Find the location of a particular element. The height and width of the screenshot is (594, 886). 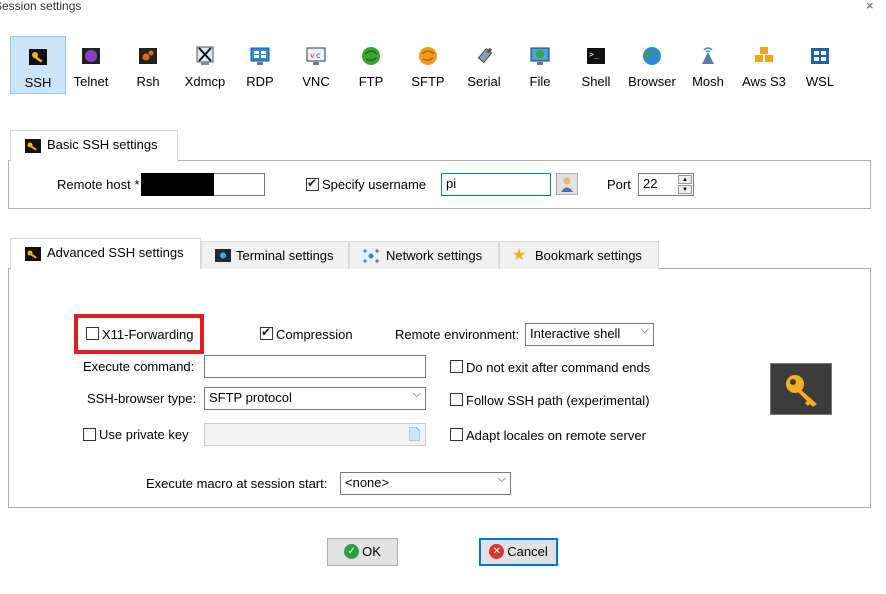

session-type-file: File is located at coordinates (540, 65).